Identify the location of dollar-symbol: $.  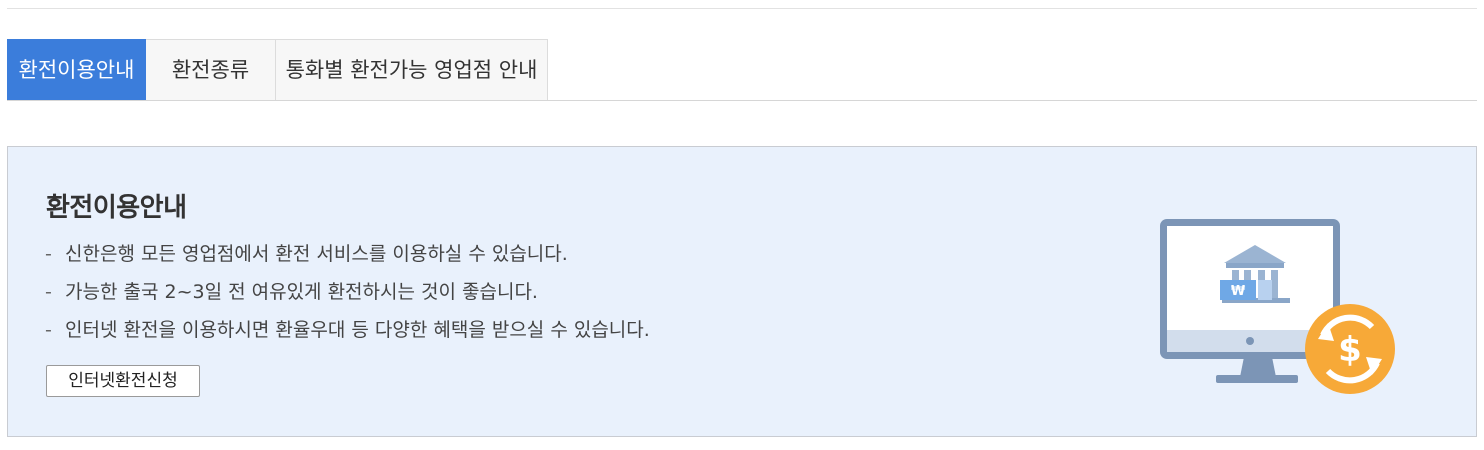
(1350, 350).